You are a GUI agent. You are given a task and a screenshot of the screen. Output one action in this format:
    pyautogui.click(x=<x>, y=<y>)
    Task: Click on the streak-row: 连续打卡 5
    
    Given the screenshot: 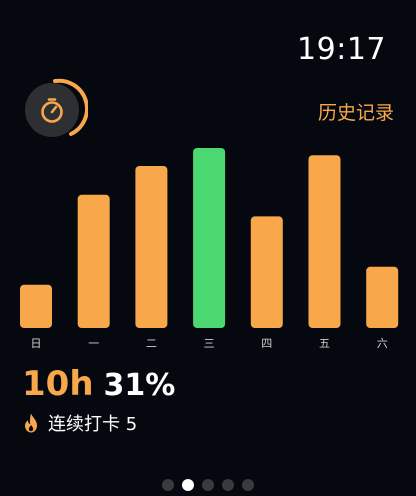 What is the action you would take?
    pyautogui.click(x=78, y=423)
    